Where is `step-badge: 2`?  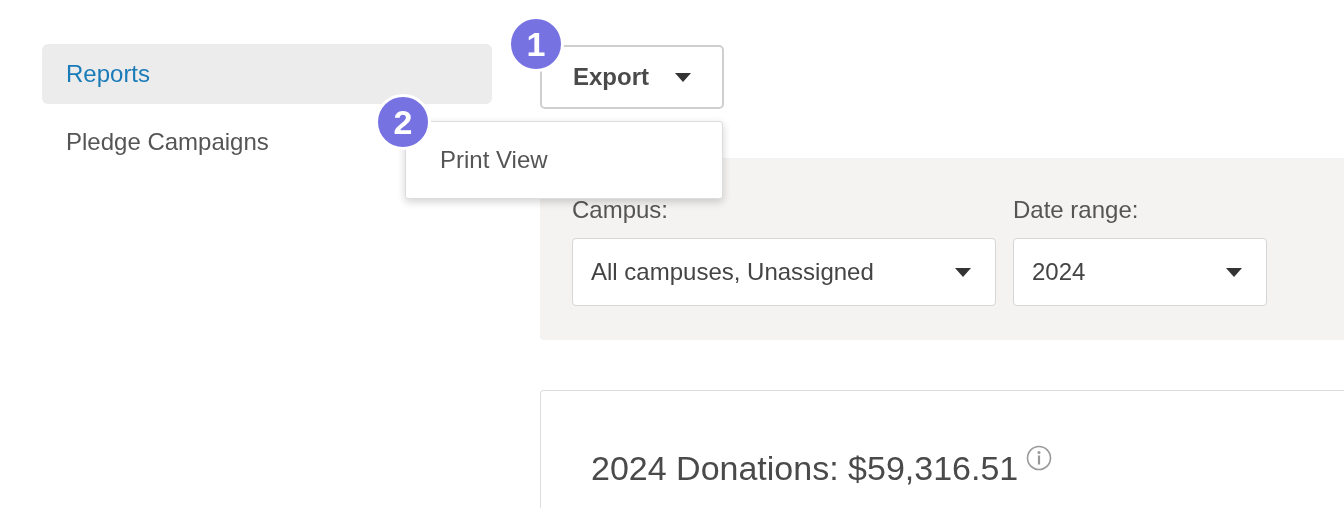
step-badge: 2 is located at coordinates (403, 122).